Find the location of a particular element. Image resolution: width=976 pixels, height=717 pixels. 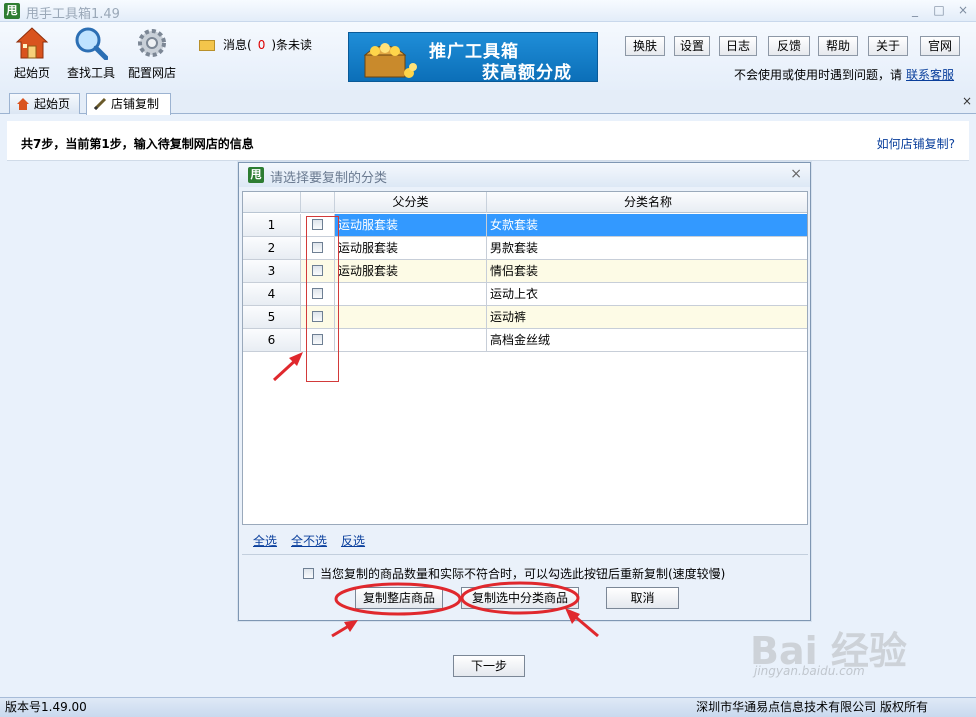

dialog-title: 请选择要复制的分类 is located at coordinates (329, 178).